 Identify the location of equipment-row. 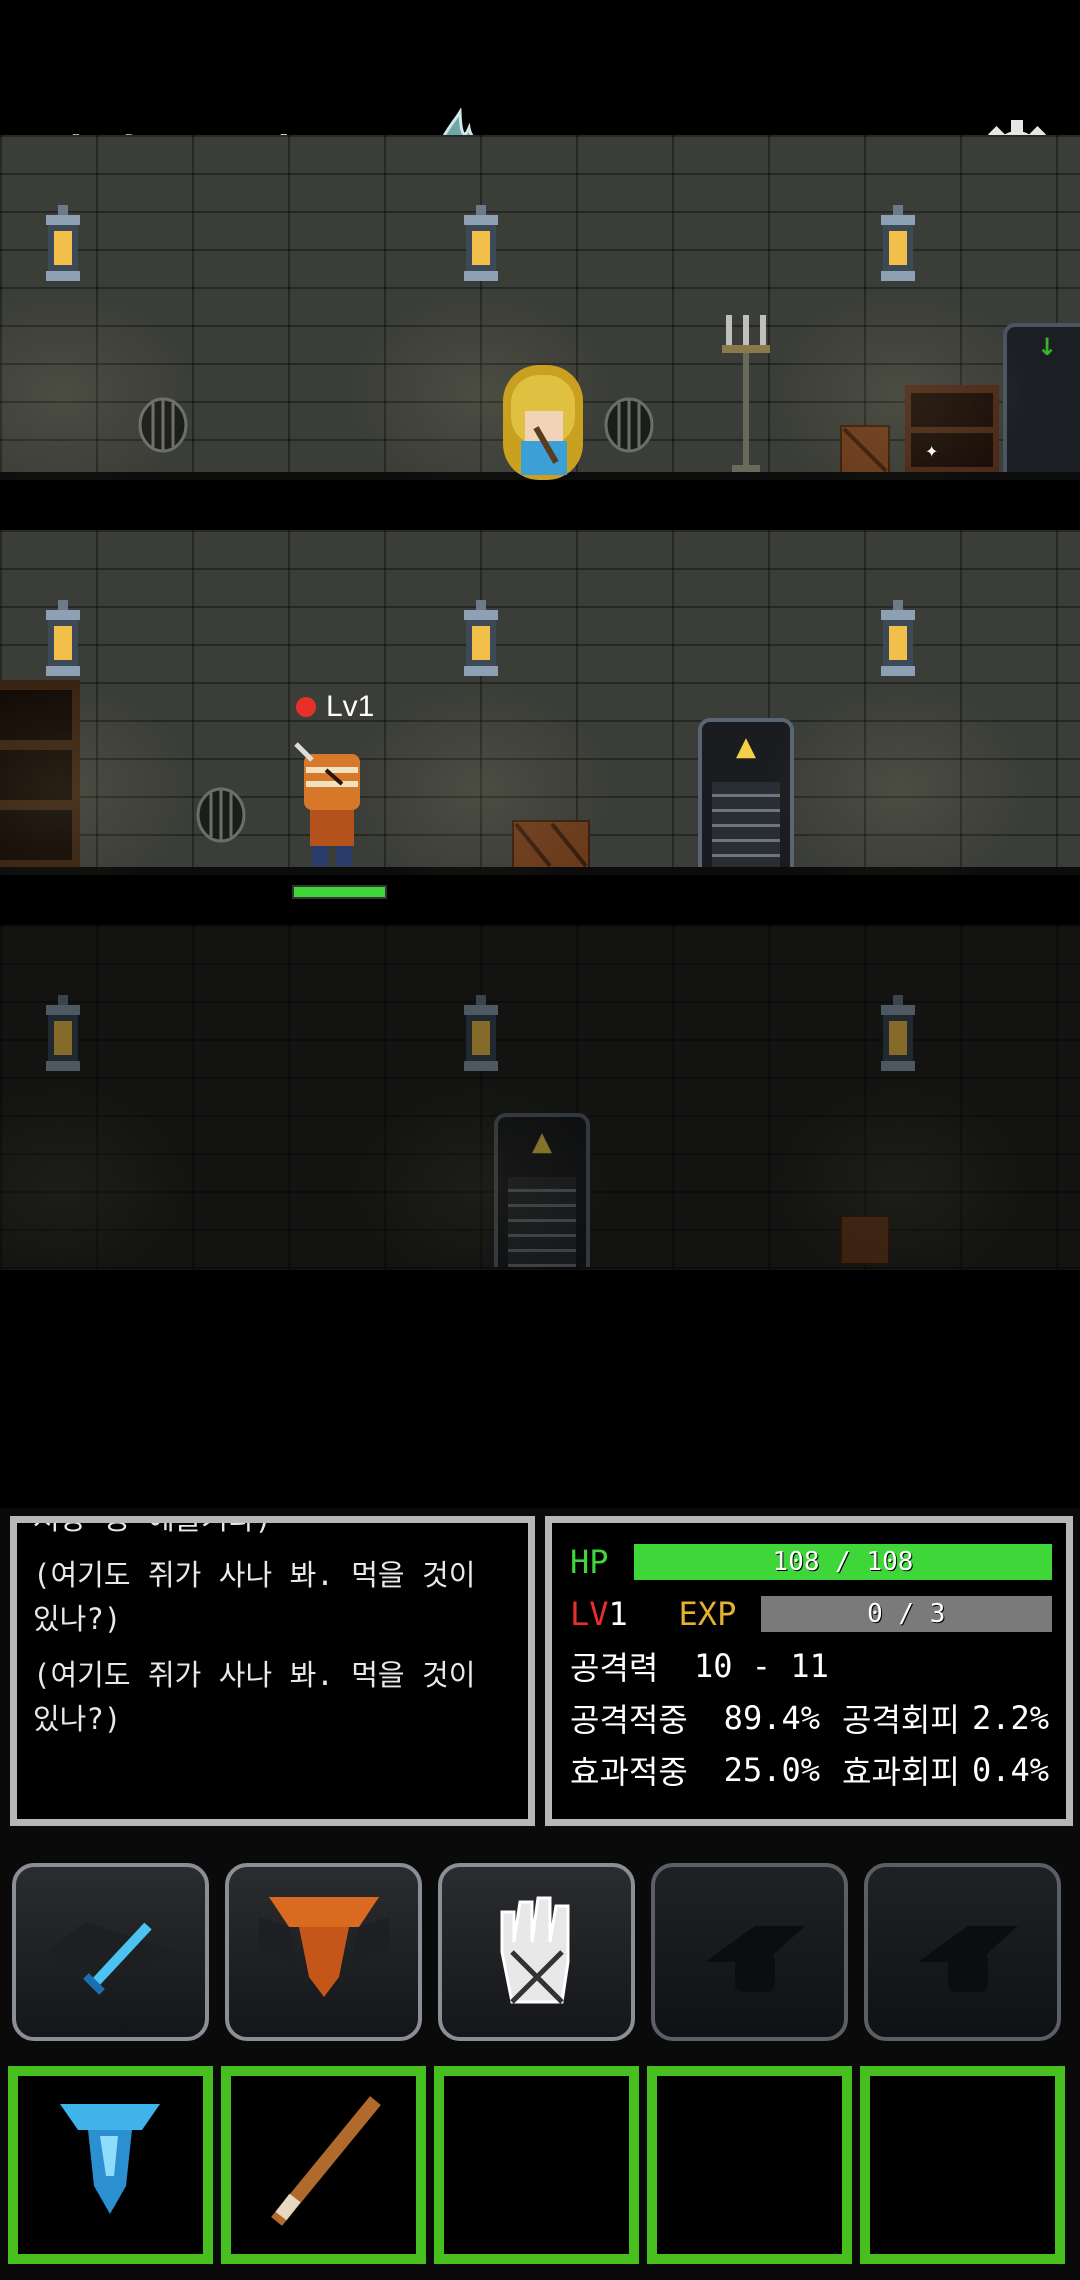
(540, 1948).